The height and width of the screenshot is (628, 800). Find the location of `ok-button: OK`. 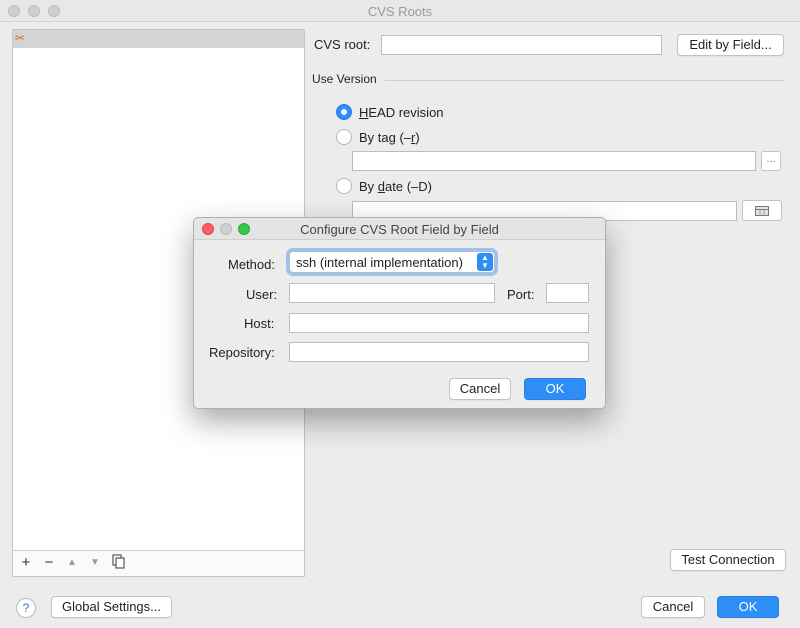

ok-button: OK is located at coordinates (748, 607).